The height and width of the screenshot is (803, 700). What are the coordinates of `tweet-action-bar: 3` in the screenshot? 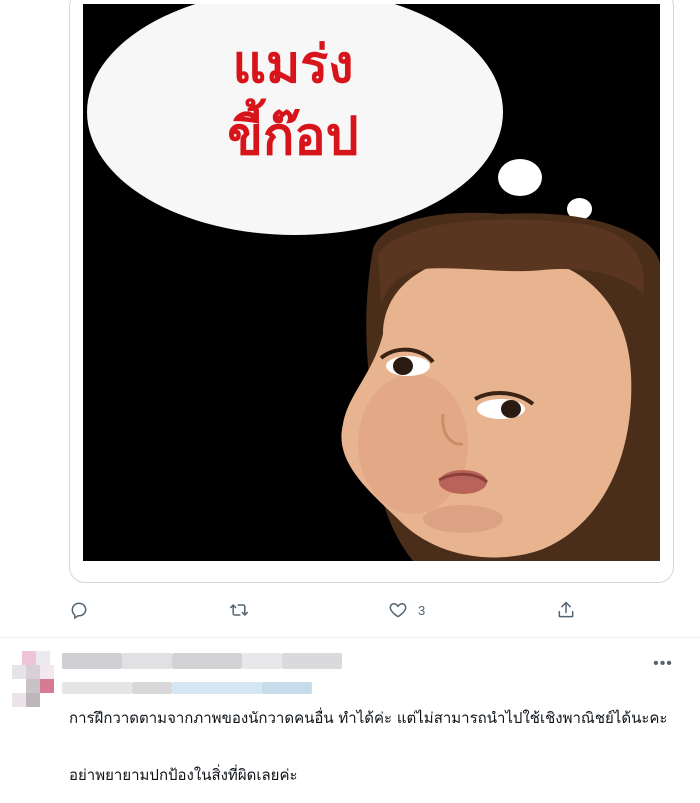 It's located at (350, 610).